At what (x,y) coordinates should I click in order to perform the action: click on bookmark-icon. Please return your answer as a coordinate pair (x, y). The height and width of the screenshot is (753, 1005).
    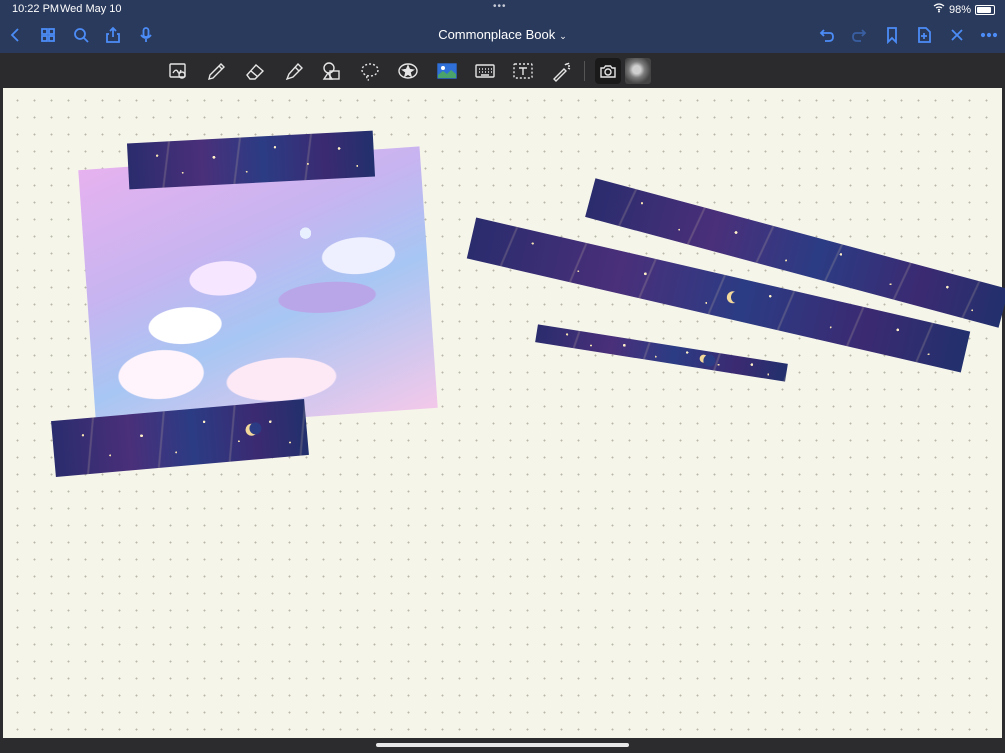
    Looking at the image, I should click on (892, 35).